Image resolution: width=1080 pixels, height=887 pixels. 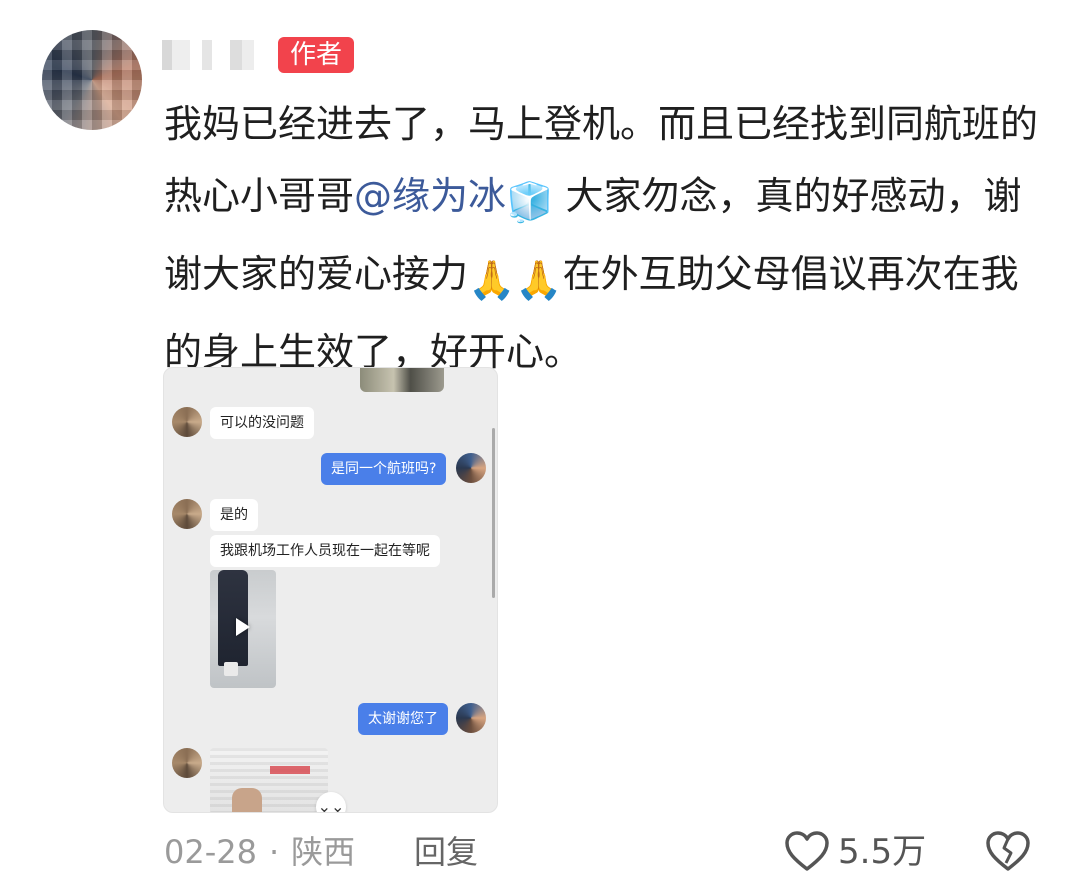 I want to click on cropped-photo-top, so click(x=402, y=380).